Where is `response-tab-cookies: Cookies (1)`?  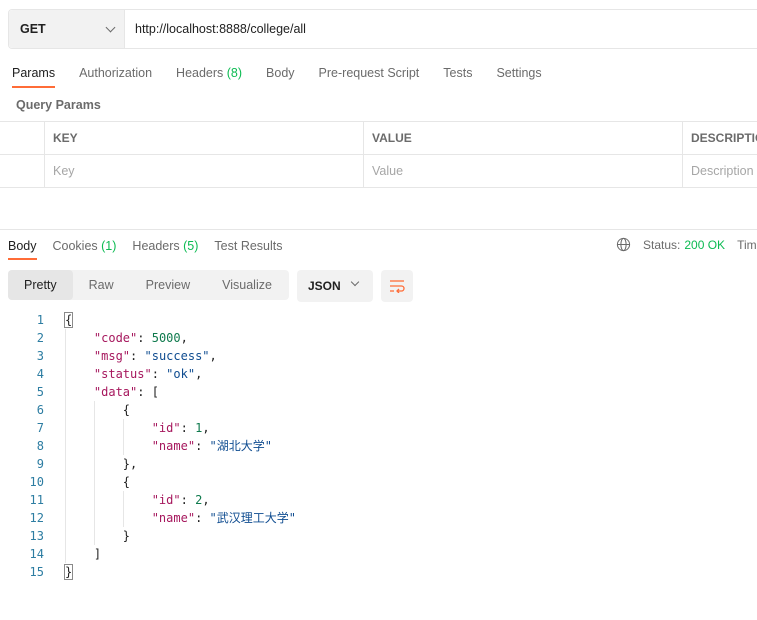 response-tab-cookies: Cookies (1) is located at coordinates (85, 246).